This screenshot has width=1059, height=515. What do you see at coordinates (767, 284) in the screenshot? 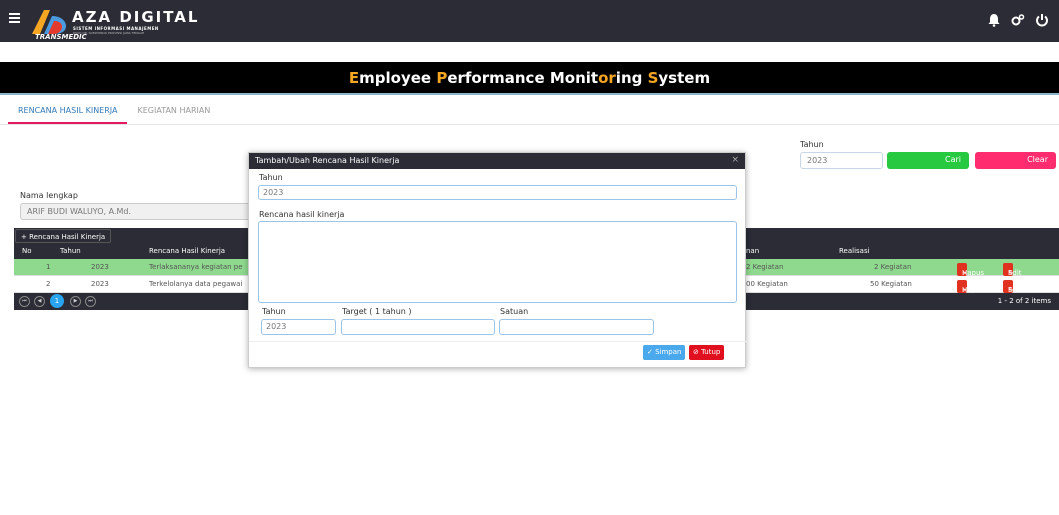
I see `cell-target: 00 Kegiatan` at bounding box center [767, 284].